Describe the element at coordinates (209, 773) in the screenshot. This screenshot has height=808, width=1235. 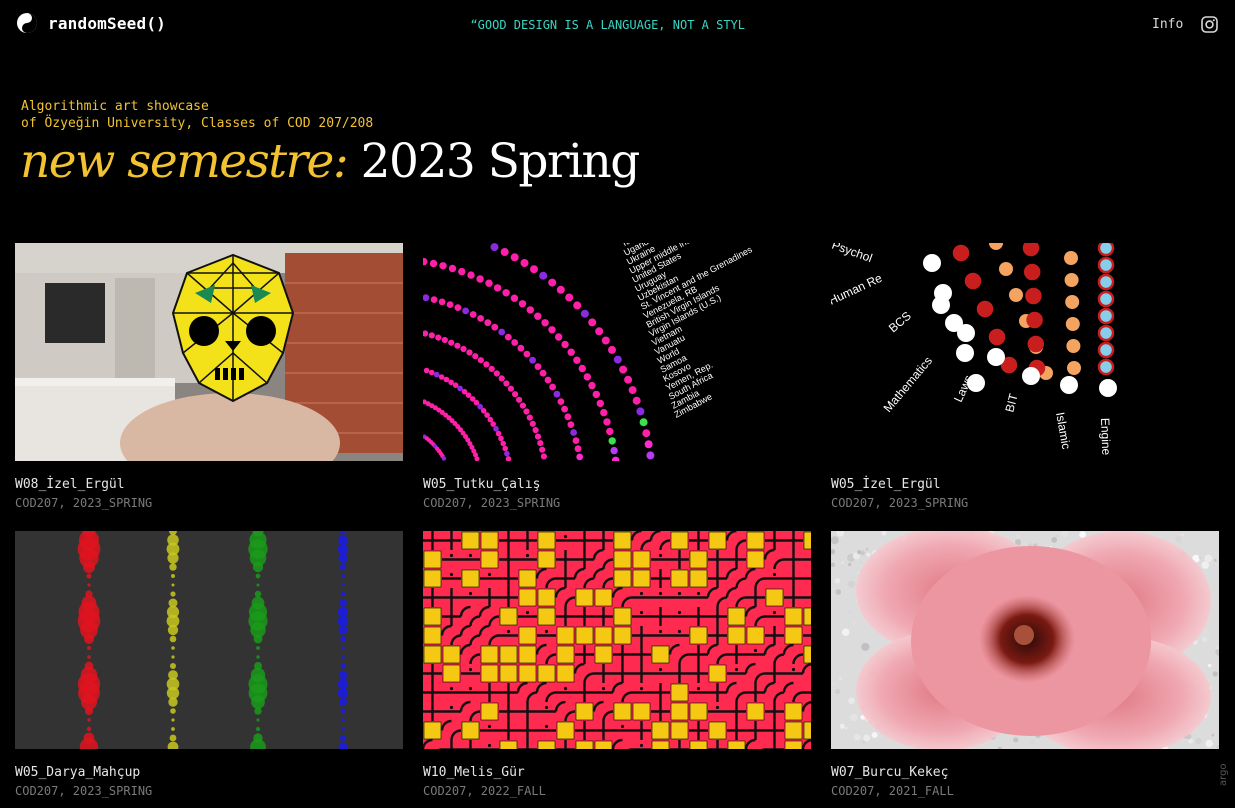
I see `project-title: W05_Darya_Mahçup` at that location.